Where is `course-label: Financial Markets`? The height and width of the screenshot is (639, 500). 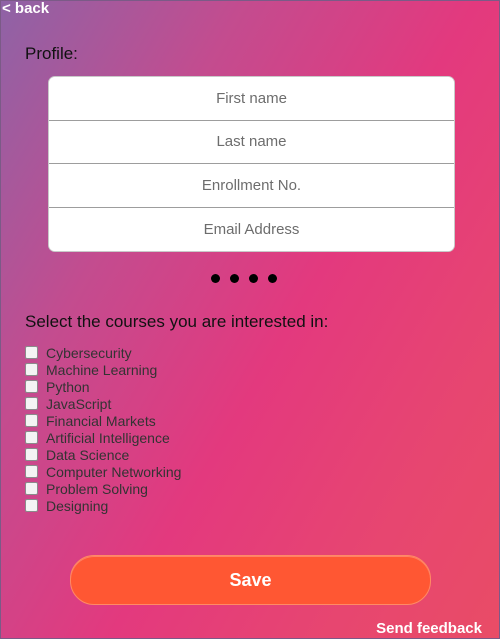 course-label: Financial Markets is located at coordinates (101, 420).